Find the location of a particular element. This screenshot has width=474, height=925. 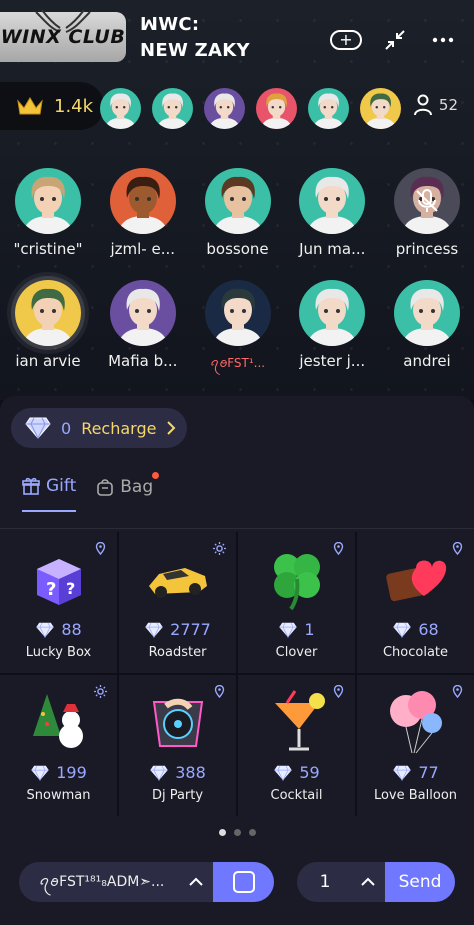

gift-name: Lucky Box is located at coordinates (58, 652).